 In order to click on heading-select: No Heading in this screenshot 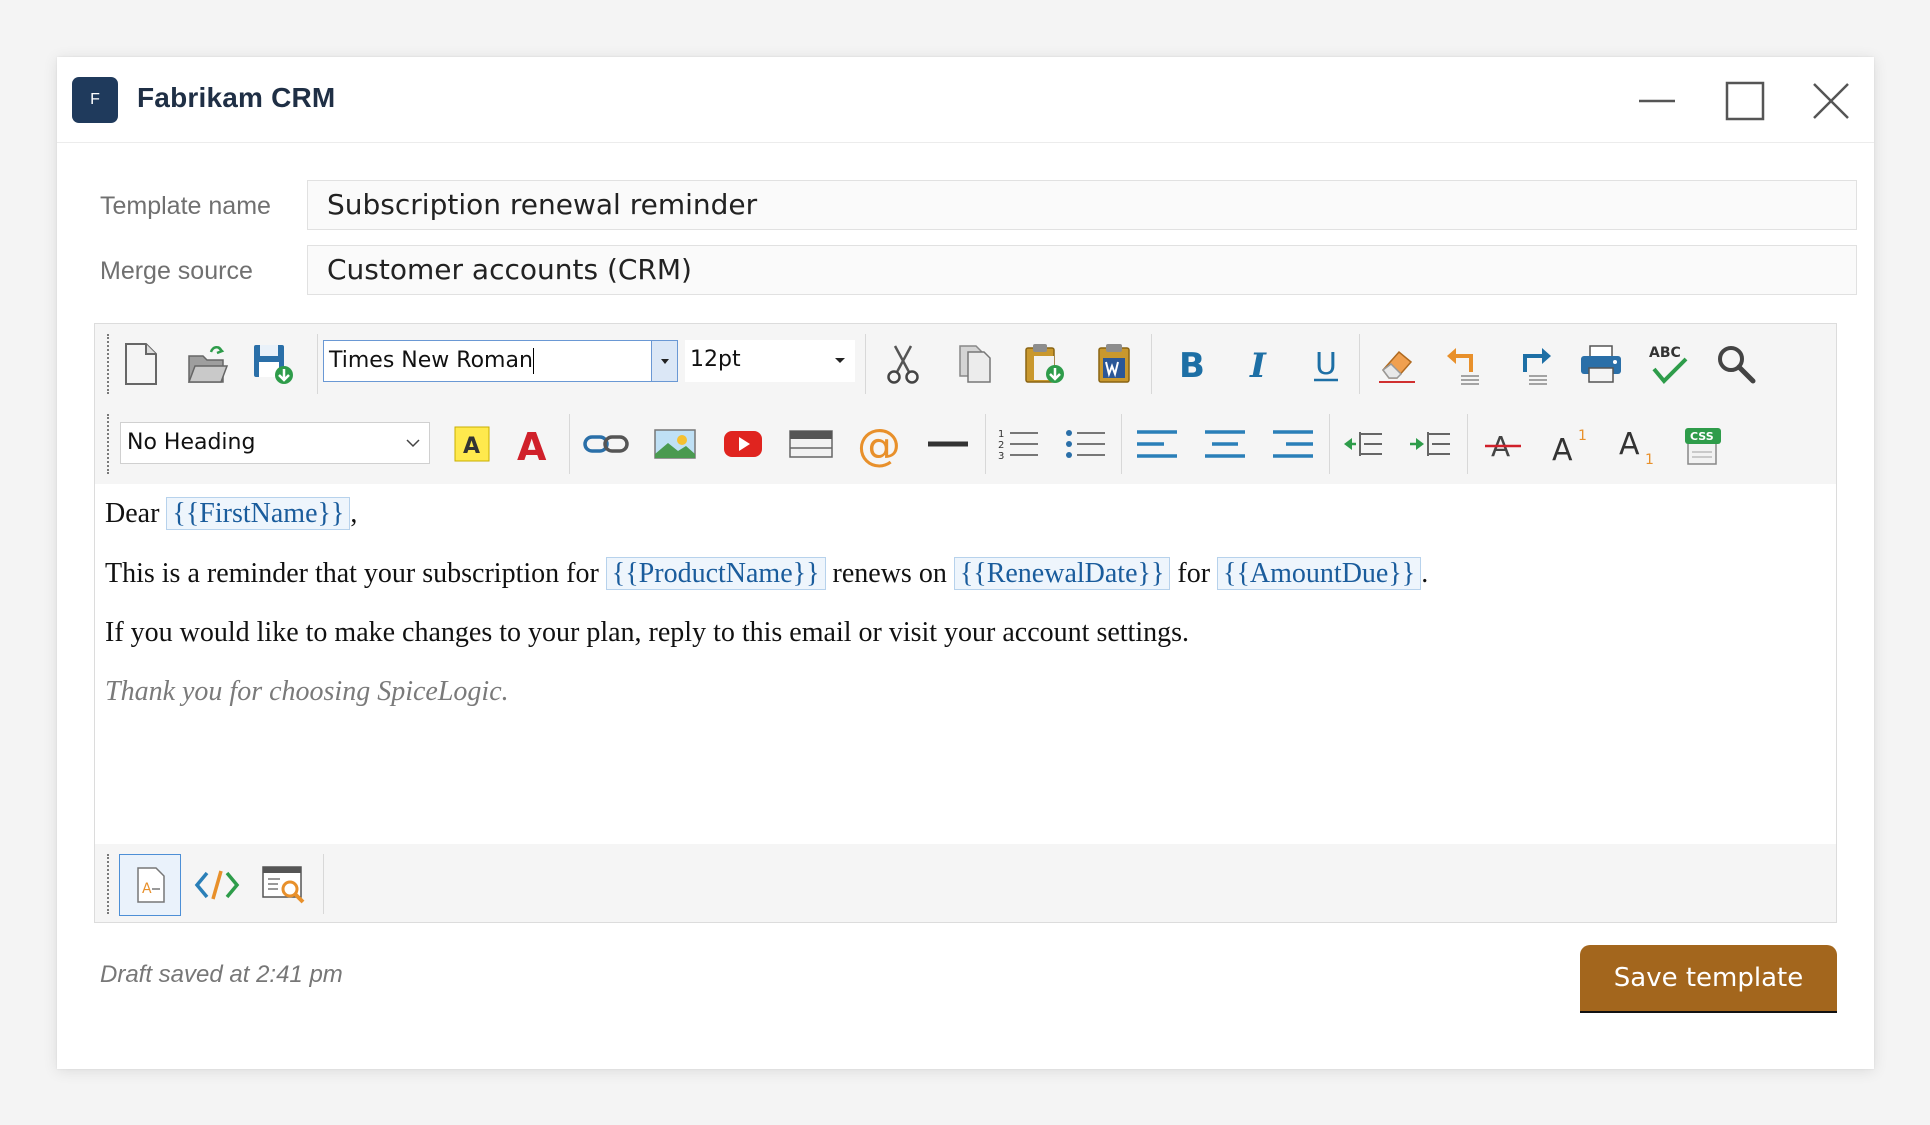, I will do `click(275, 443)`.